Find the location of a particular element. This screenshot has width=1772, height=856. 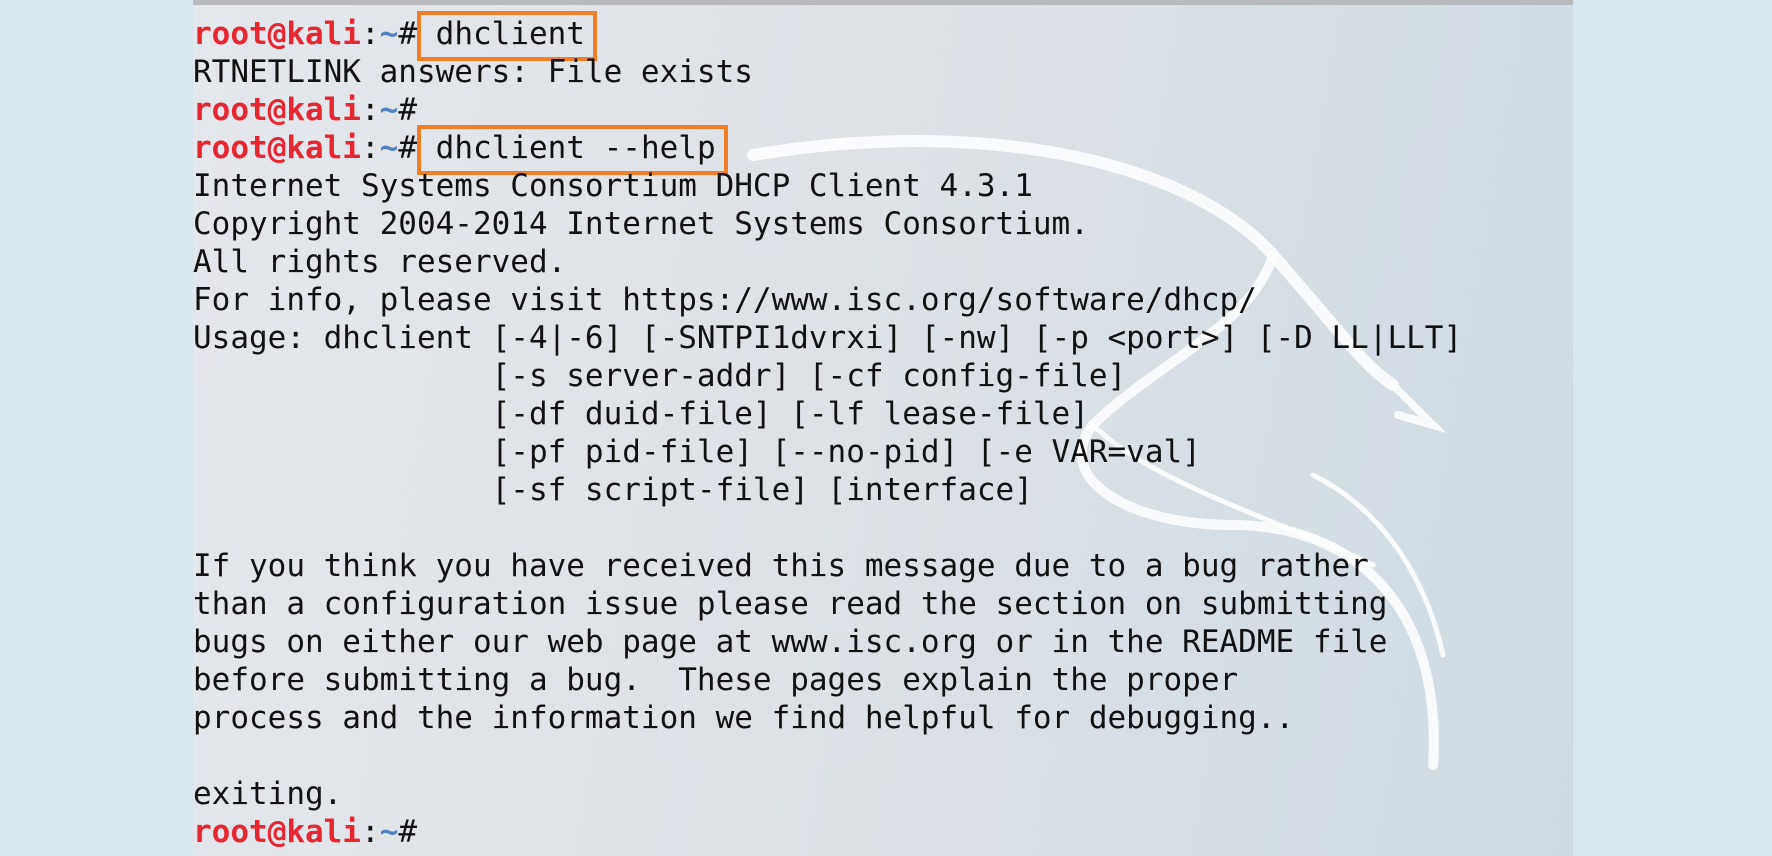

output-line: RTNETLINK answers: File exists is located at coordinates (827, 72).